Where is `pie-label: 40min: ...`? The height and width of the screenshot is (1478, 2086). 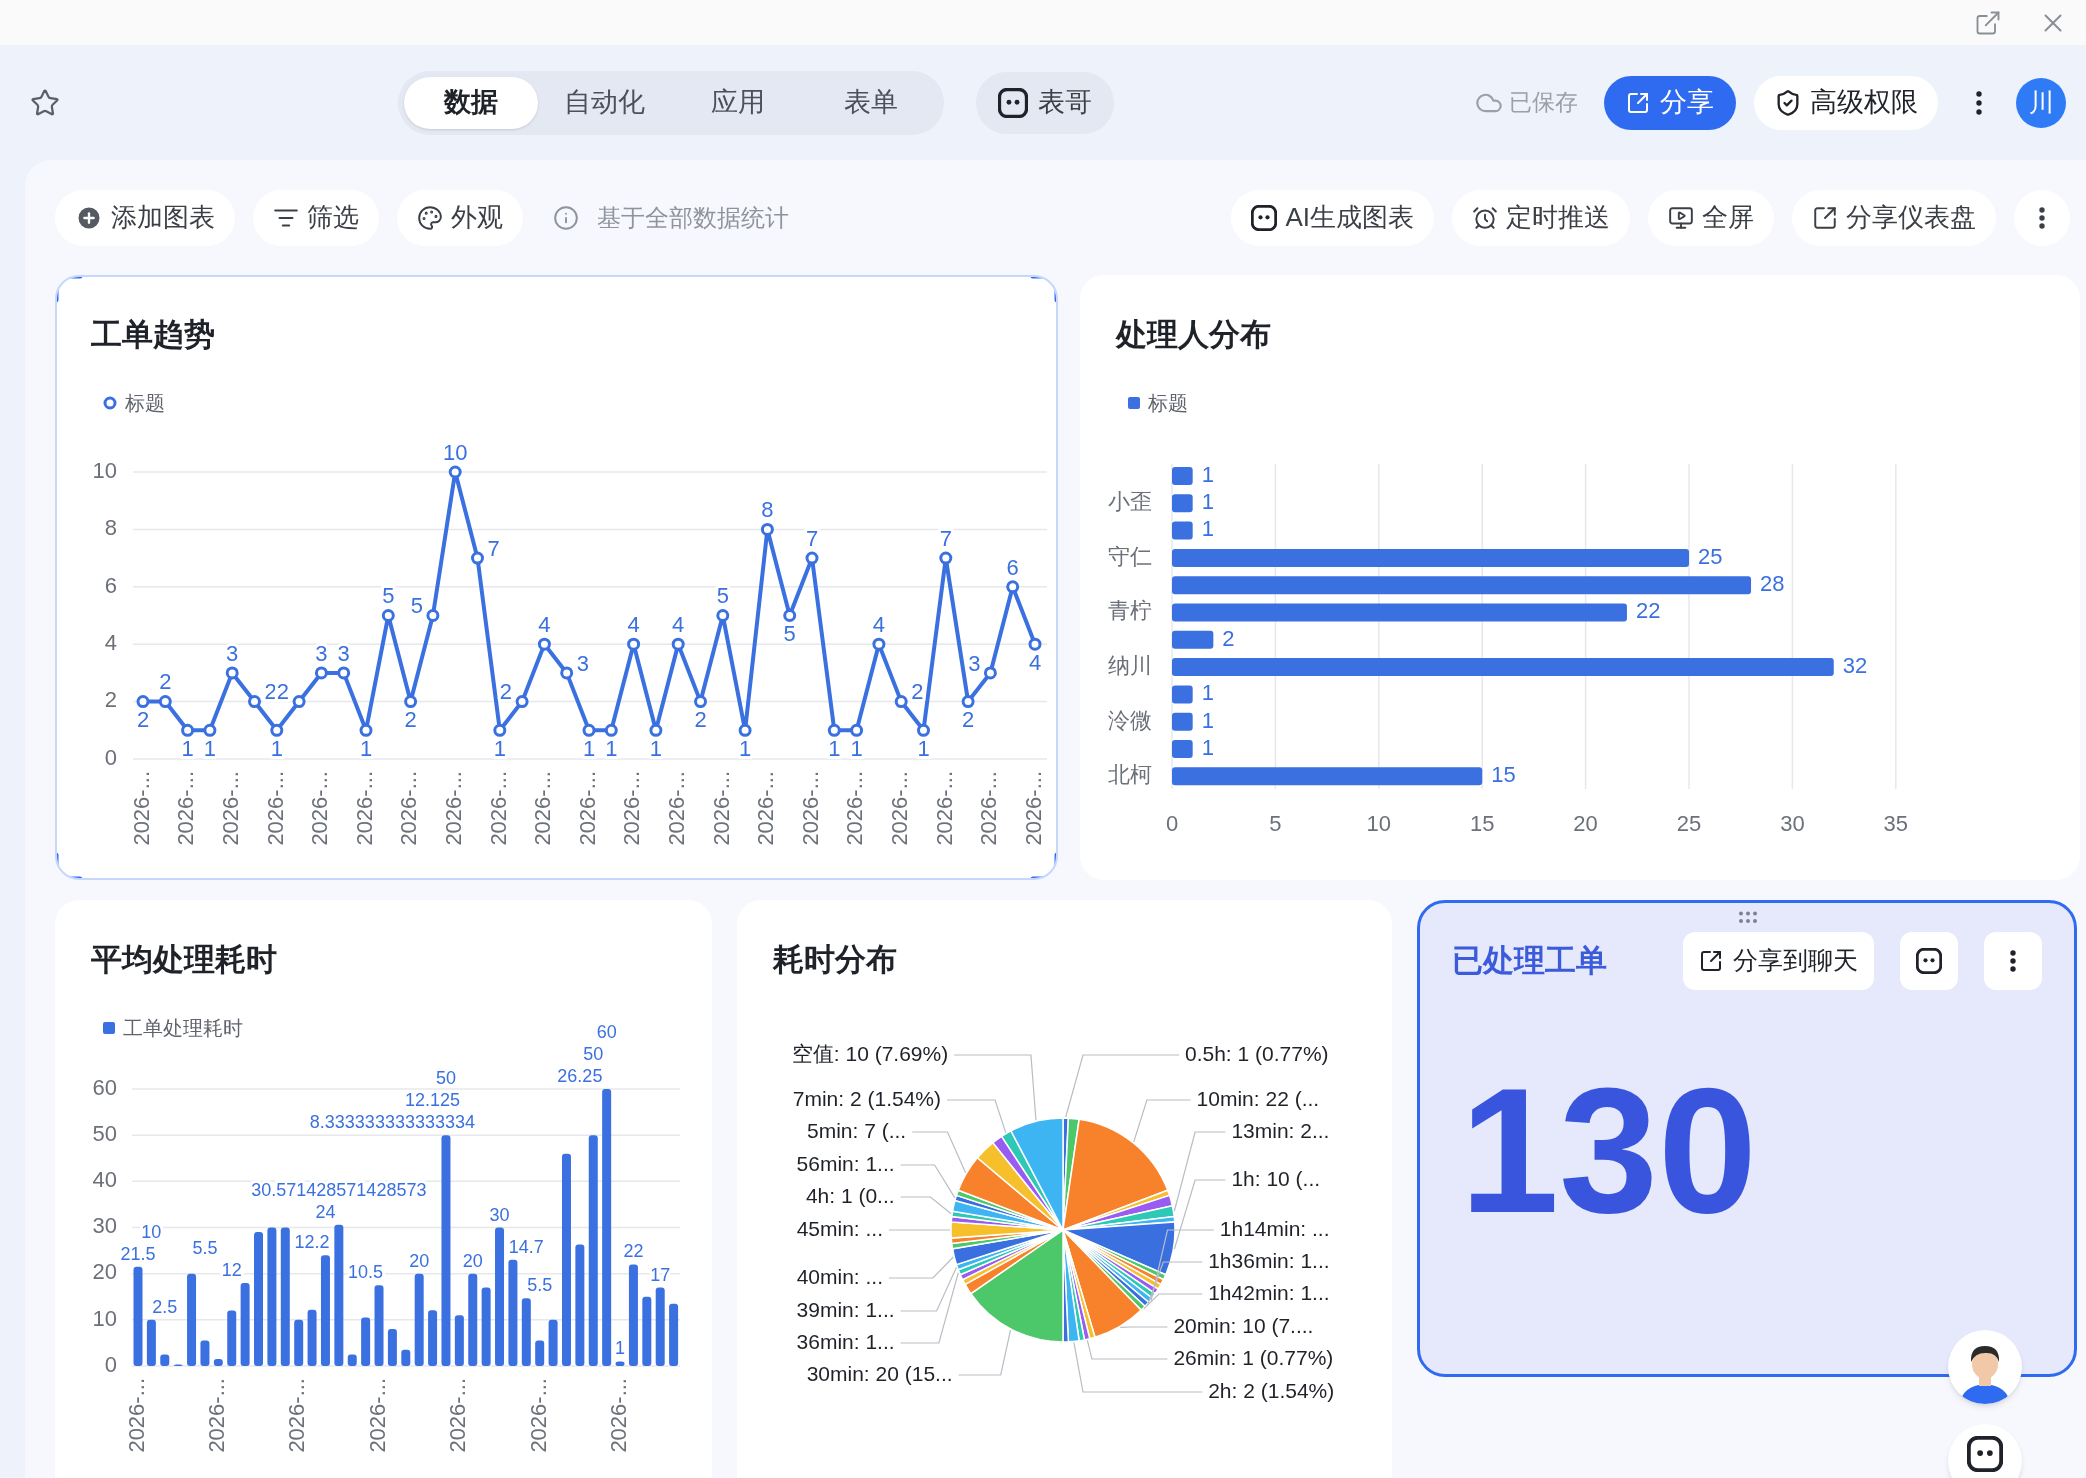 pie-label: 40min: ... is located at coordinates (839, 1276).